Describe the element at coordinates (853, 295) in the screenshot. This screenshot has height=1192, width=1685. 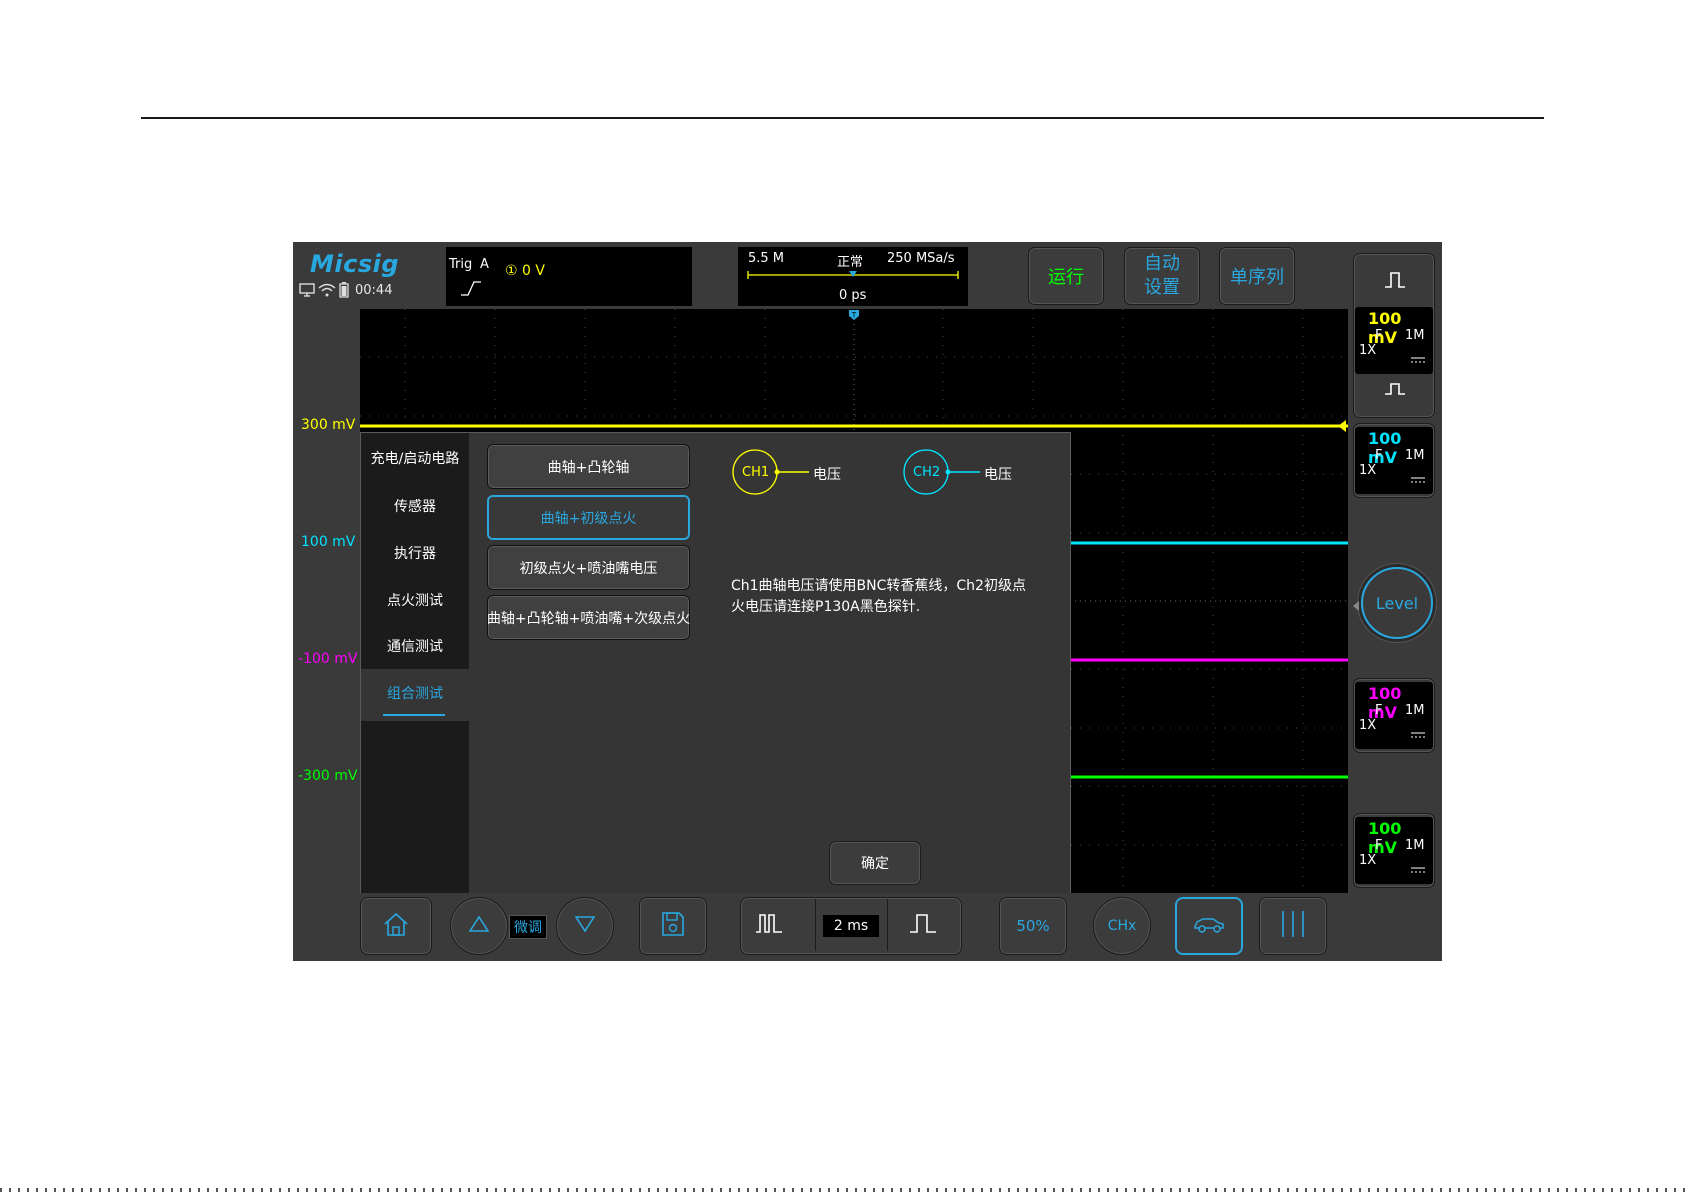
I see `horizontal-position: 0 ps` at that location.